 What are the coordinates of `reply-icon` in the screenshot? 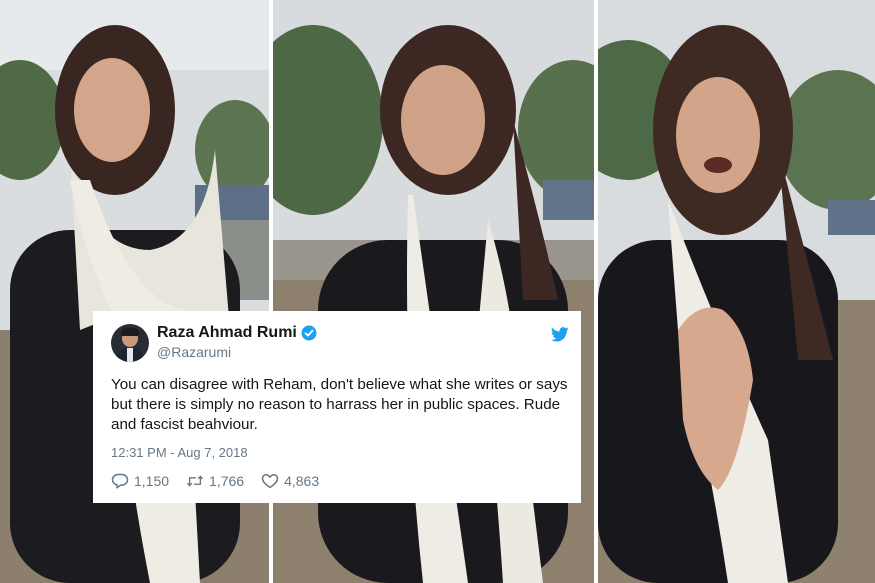 It's located at (120, 481).